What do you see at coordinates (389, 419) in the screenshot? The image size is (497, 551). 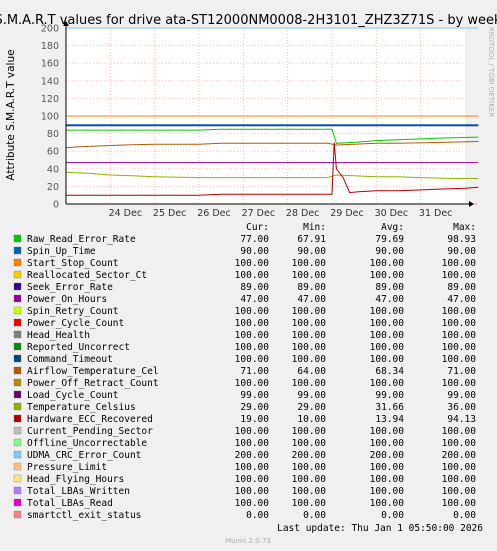 I see `legend-value-avg: 13.94` at bounding box center [389, 419].